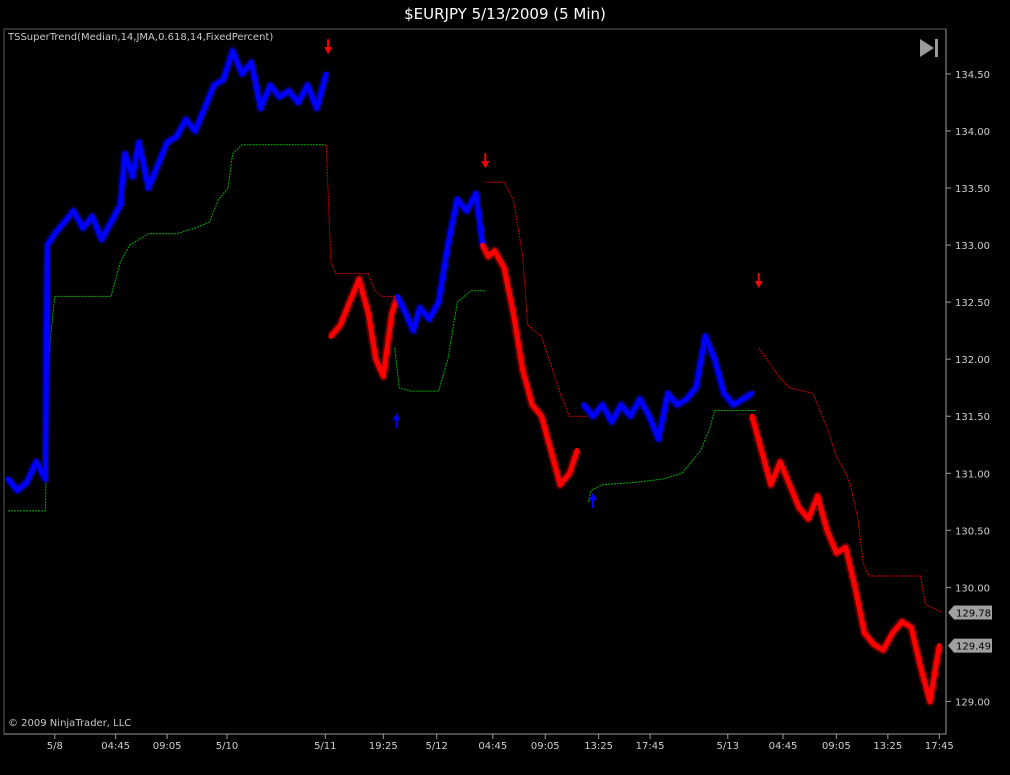 This screenshot has width=1010, height=775. I want to click on y-tick-label: 133.00, so click(972, 246).